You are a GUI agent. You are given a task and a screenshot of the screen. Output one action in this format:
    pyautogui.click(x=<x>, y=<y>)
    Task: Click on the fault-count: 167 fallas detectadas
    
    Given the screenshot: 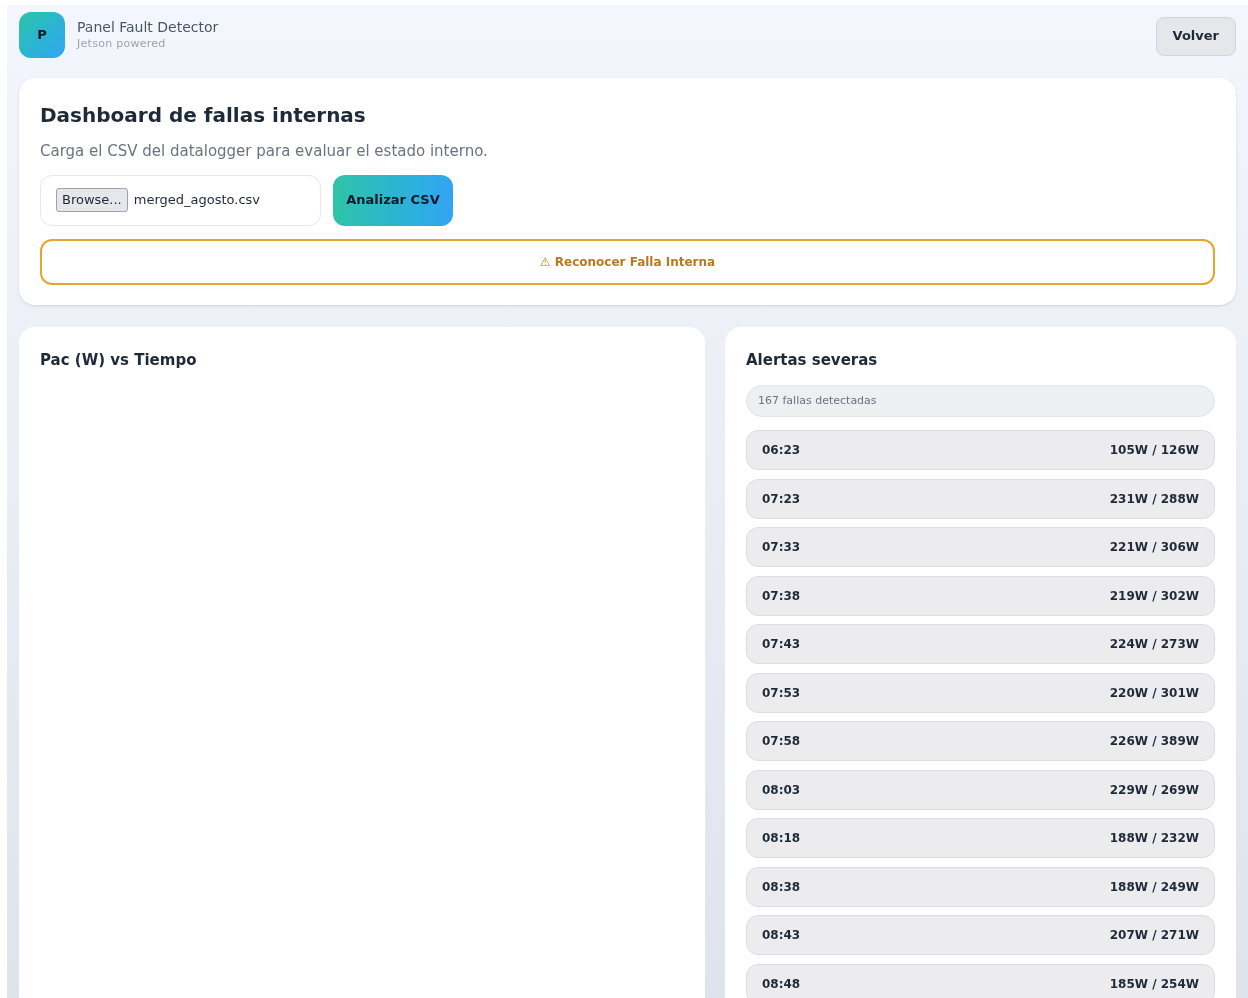 What is the action you would take?
    pyautogui.click(x=980, y=401)
    